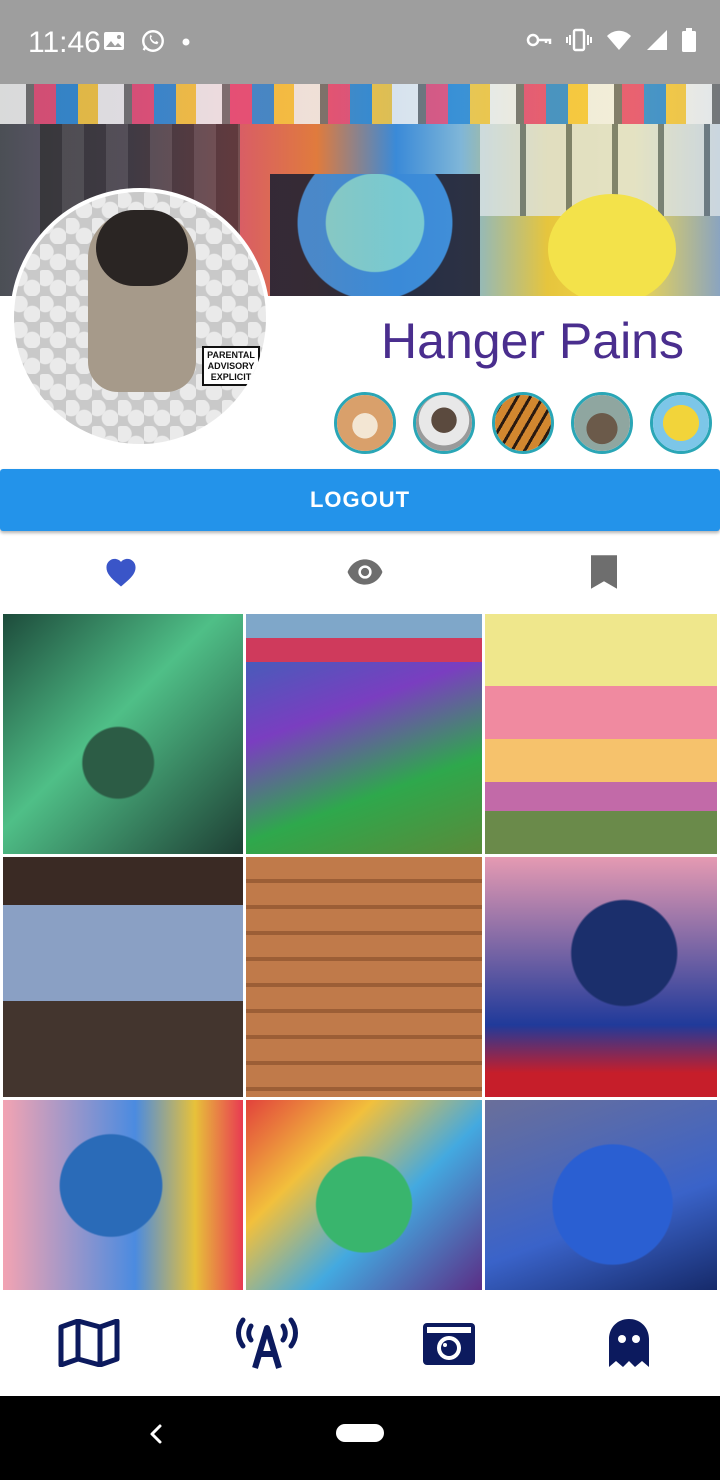  I want to click on friends-row, so click(527, 424).